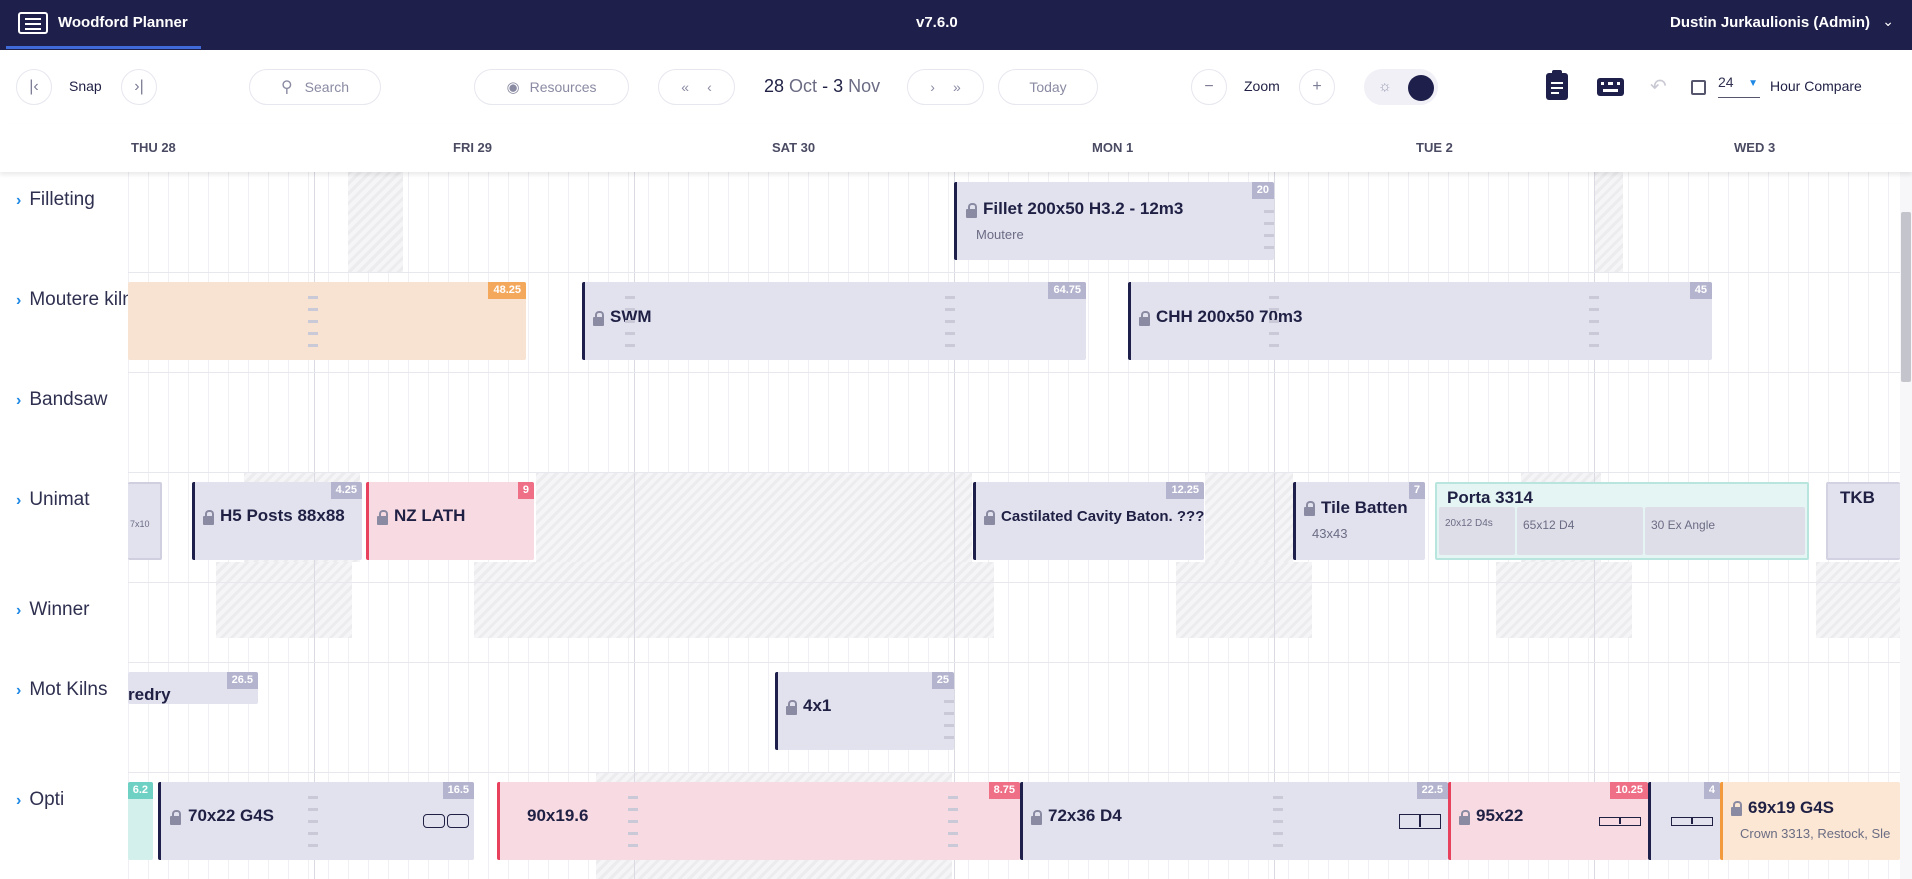 The image size is (1912, 879). Describe the element at coordinates (1698, 87) in the screenshot. I see `hour-compare-checkbox` at that location.